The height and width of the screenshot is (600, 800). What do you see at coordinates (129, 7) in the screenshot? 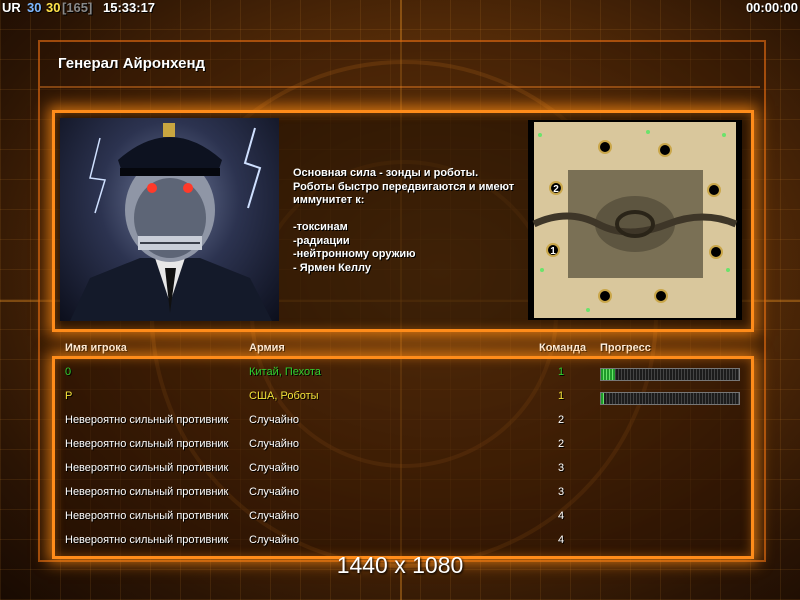
I see `hud-clock: 15:33:17` at bounding box center [129, 7].